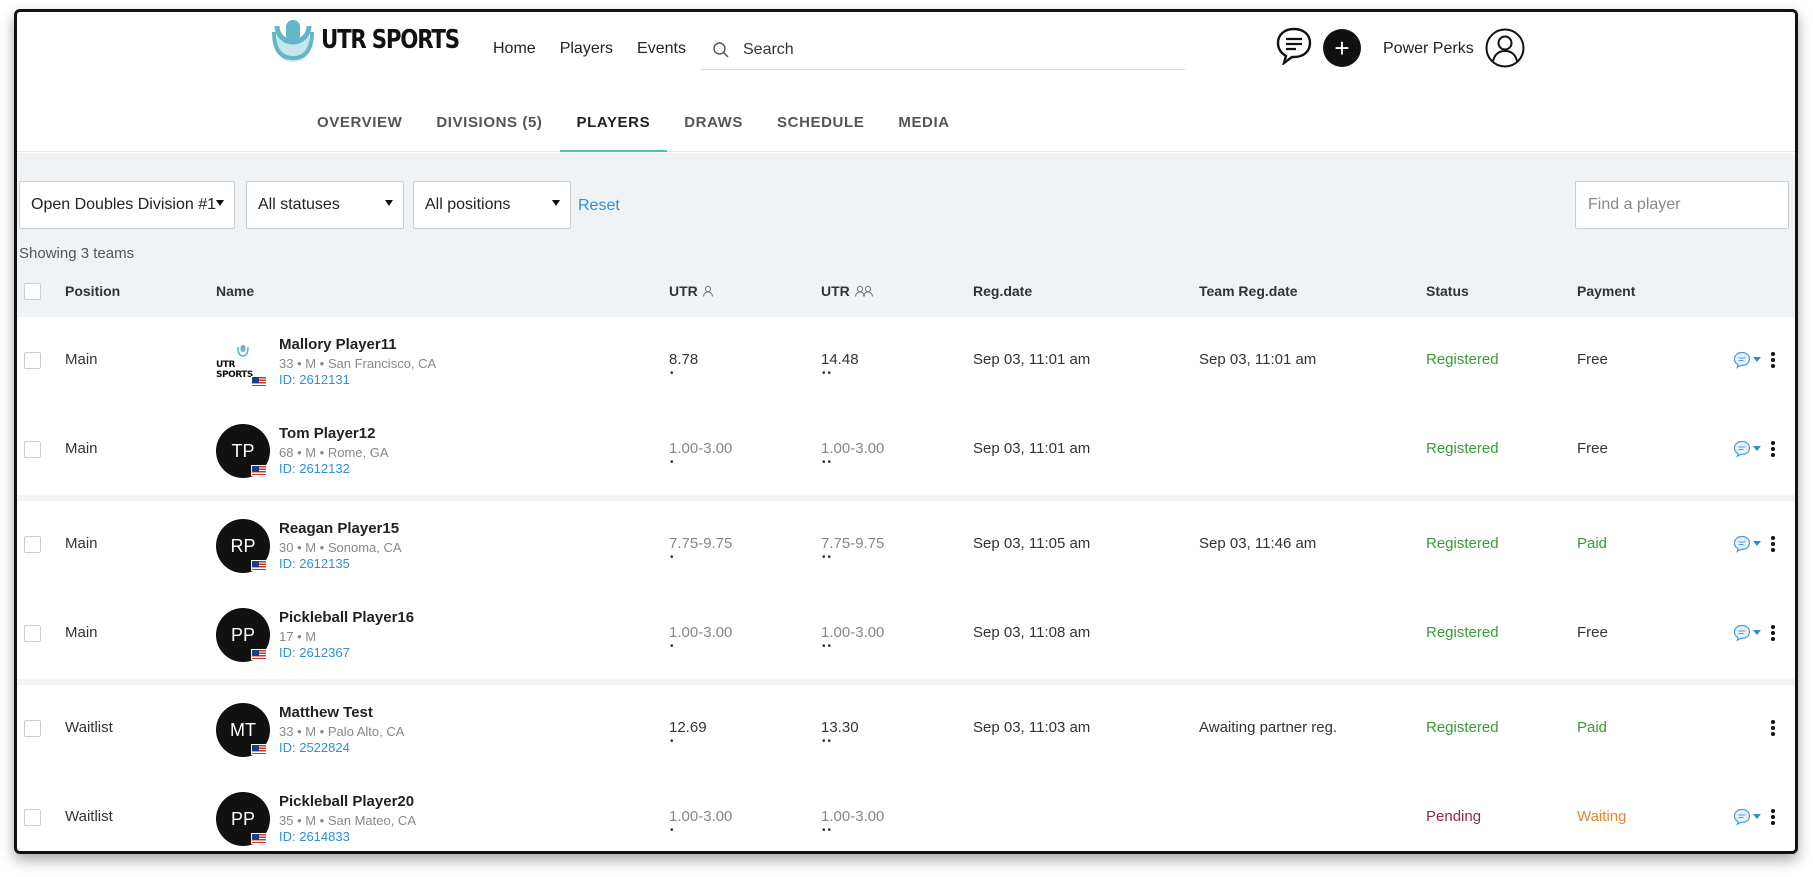 This screenshot has height=877, width=1813. What do you see at coordinates (338, 344) in the screenshot?
I see `player-name: Mallory Player11` at bounding box center [338, 344].